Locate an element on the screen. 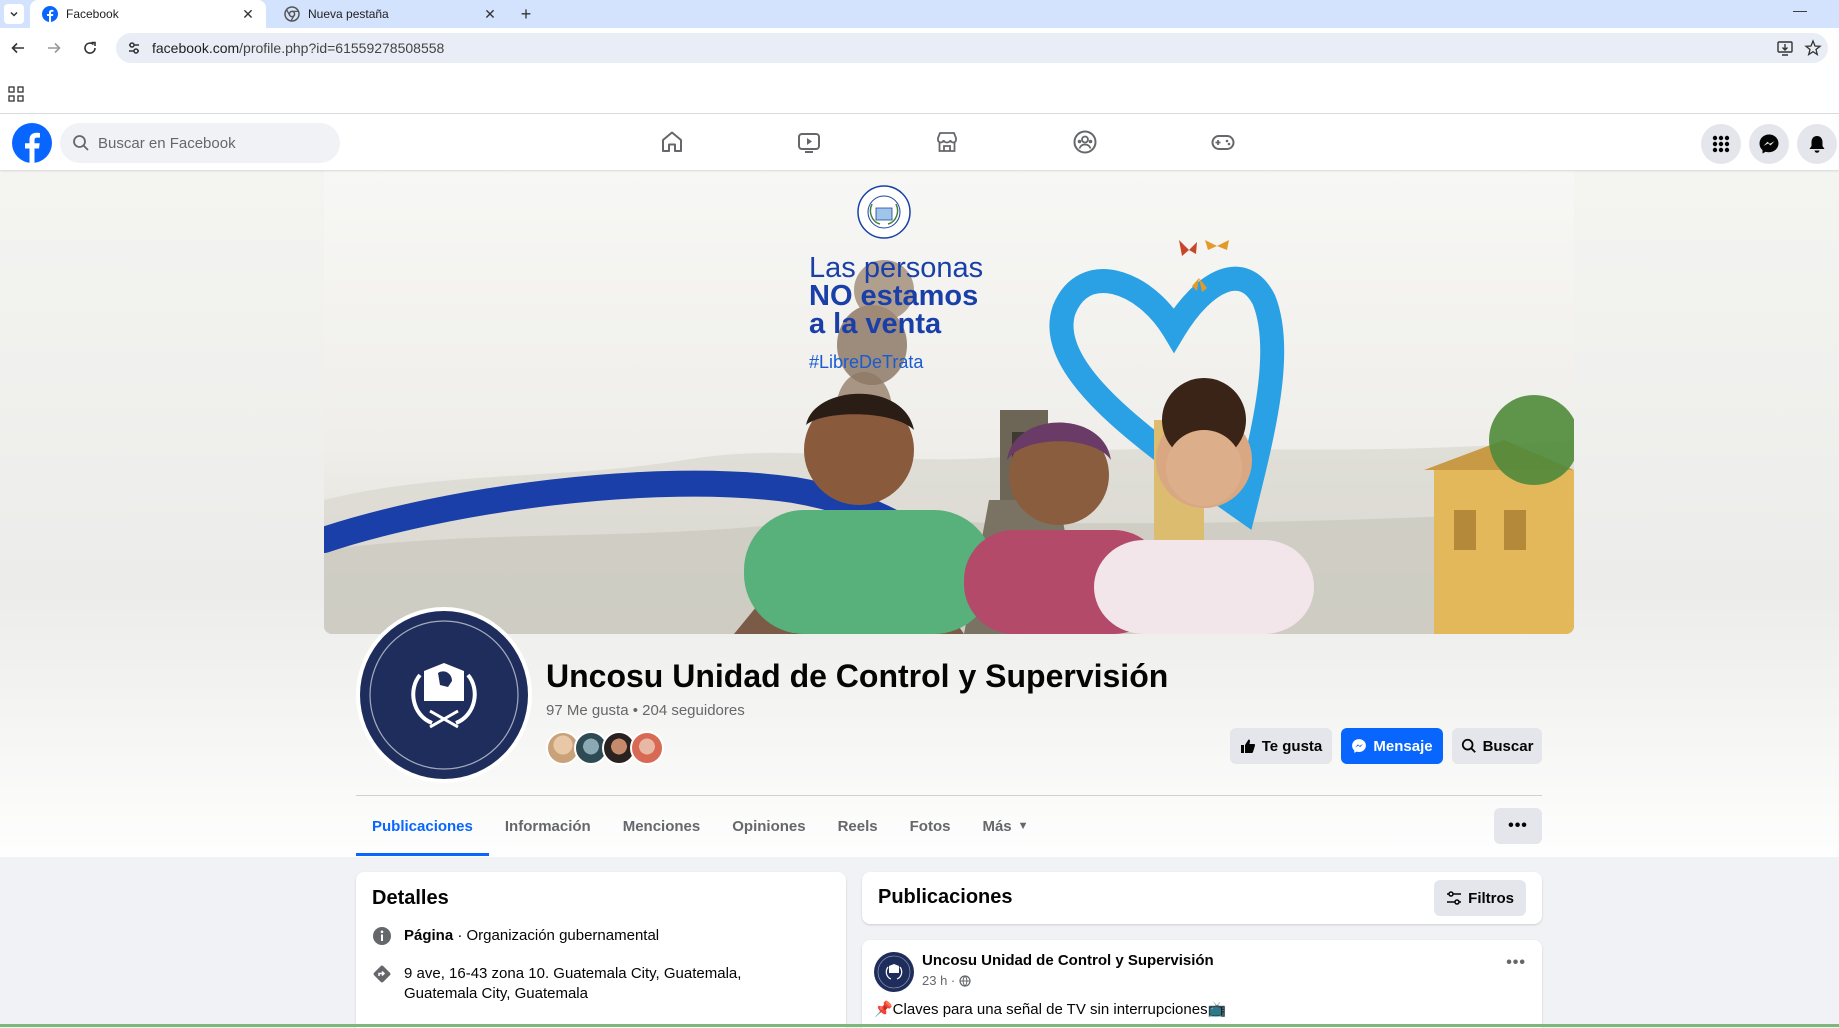  details-category: Página · Organización gubernamental is located at coordinates (515, 936).